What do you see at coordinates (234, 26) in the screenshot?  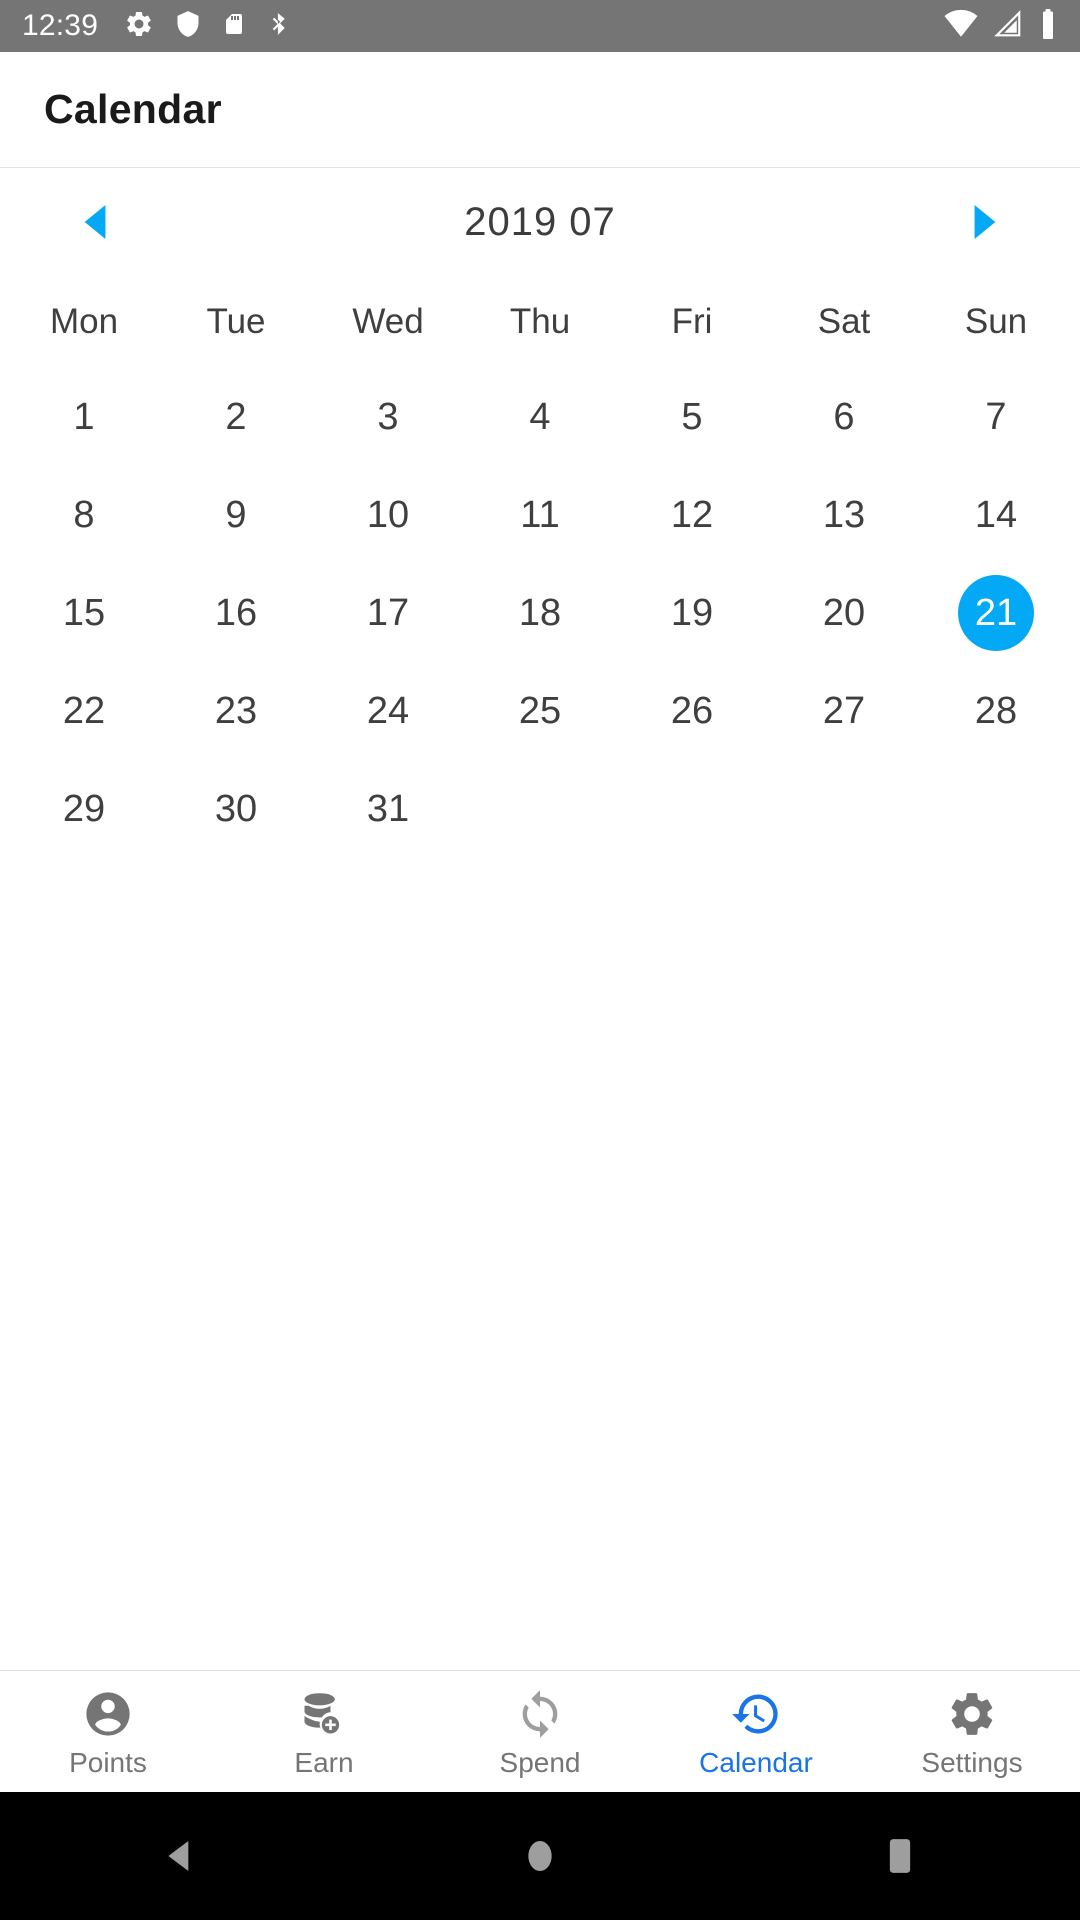 I see `sdcard-icon` at bounding box center [234, 26].